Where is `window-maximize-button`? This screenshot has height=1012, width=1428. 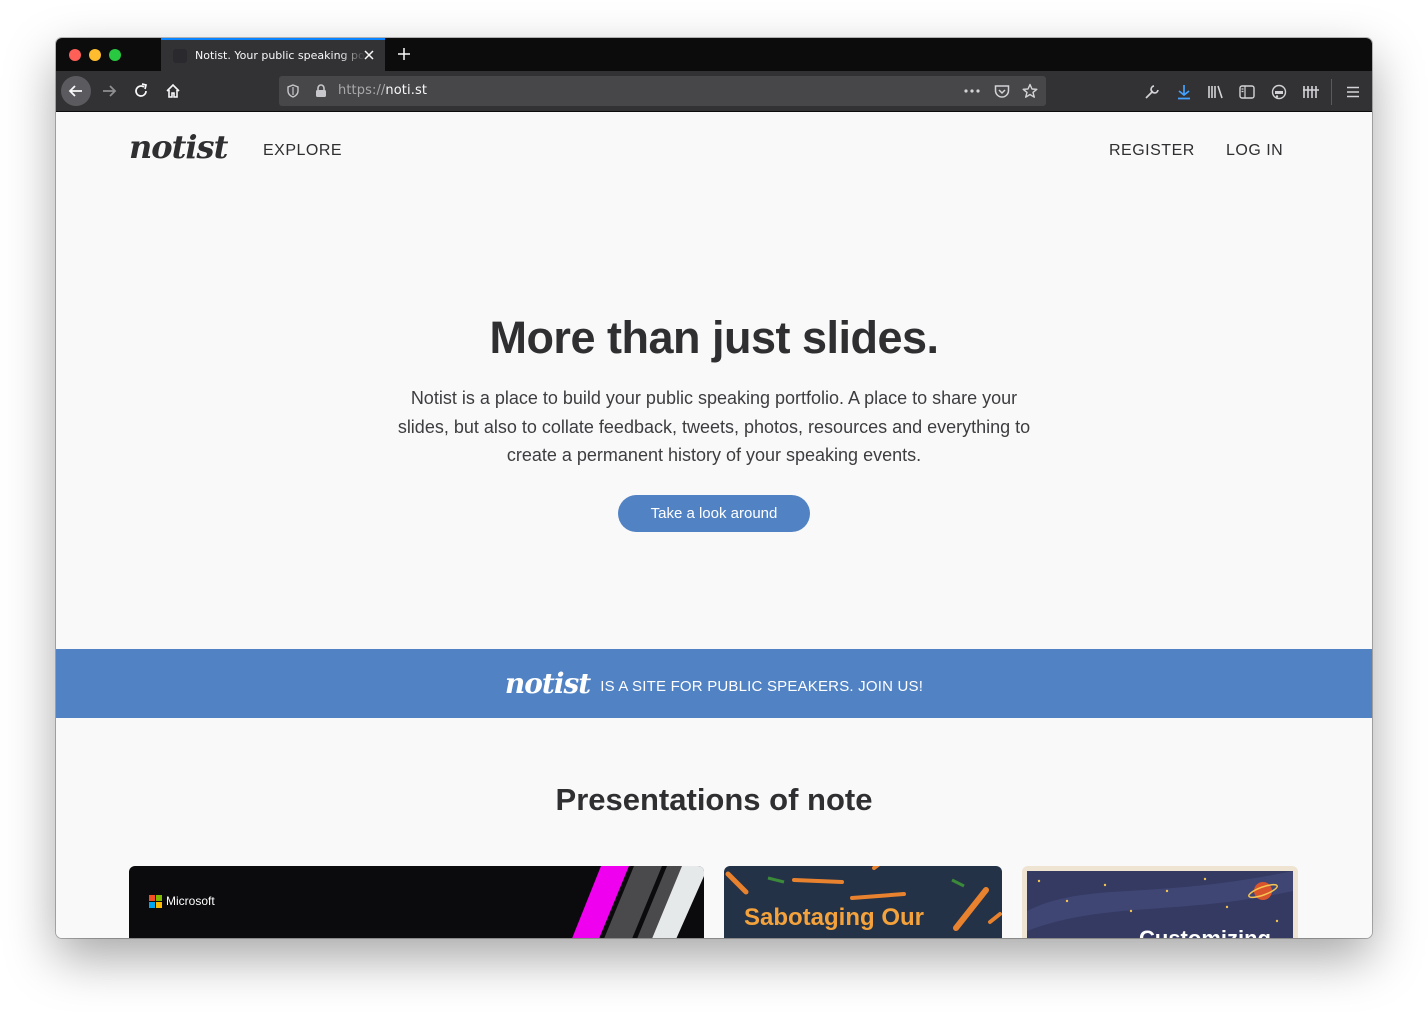
window-maximize-button is located at coordinates (115, 55).